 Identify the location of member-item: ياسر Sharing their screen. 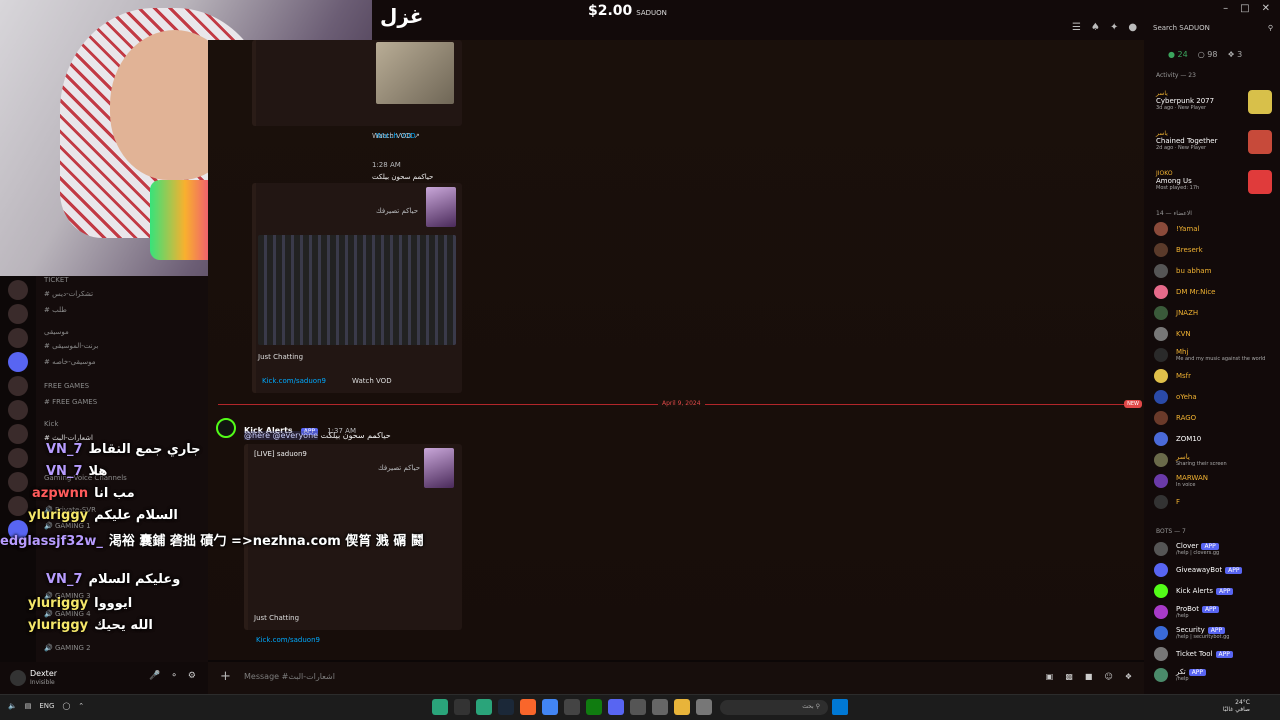
(1216, 460).